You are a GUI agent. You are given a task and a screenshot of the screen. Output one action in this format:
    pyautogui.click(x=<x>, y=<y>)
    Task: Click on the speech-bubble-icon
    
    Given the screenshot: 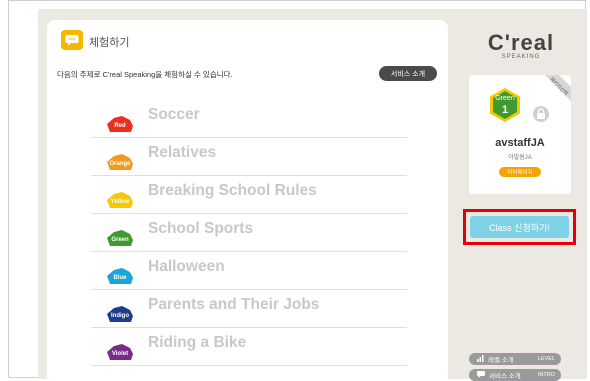 What is the action you would take?
    pyautogui.click(x=481, y=375)
    